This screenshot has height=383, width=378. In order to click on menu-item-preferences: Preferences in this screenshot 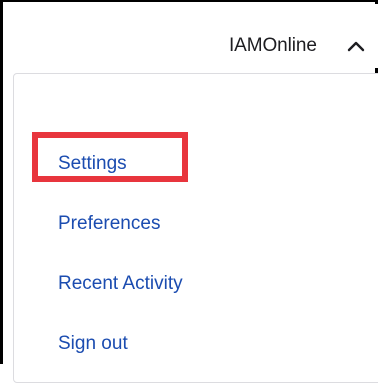, I will do `click(109, 224)`.